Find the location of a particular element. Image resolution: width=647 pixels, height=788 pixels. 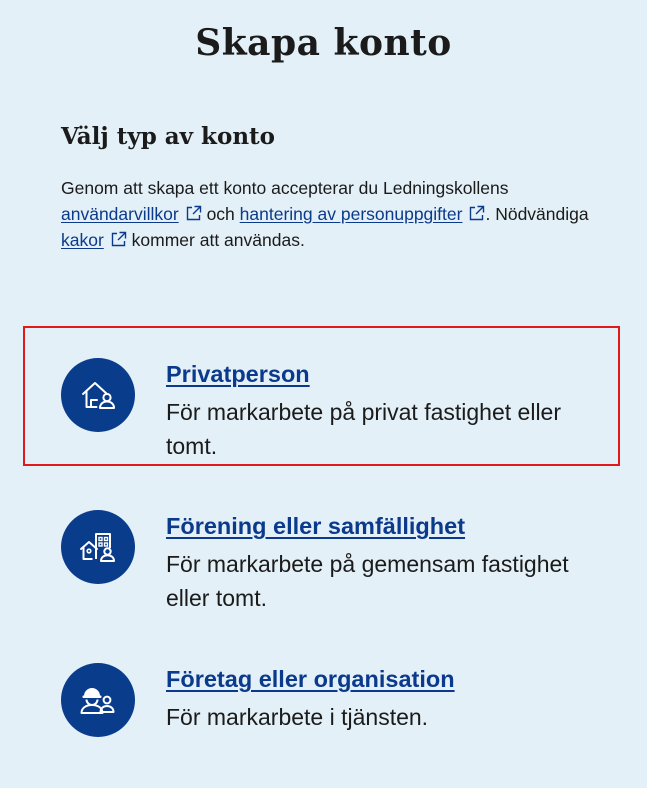

option-privatperson-title: Privatperson is located at coordinates (238, 374).